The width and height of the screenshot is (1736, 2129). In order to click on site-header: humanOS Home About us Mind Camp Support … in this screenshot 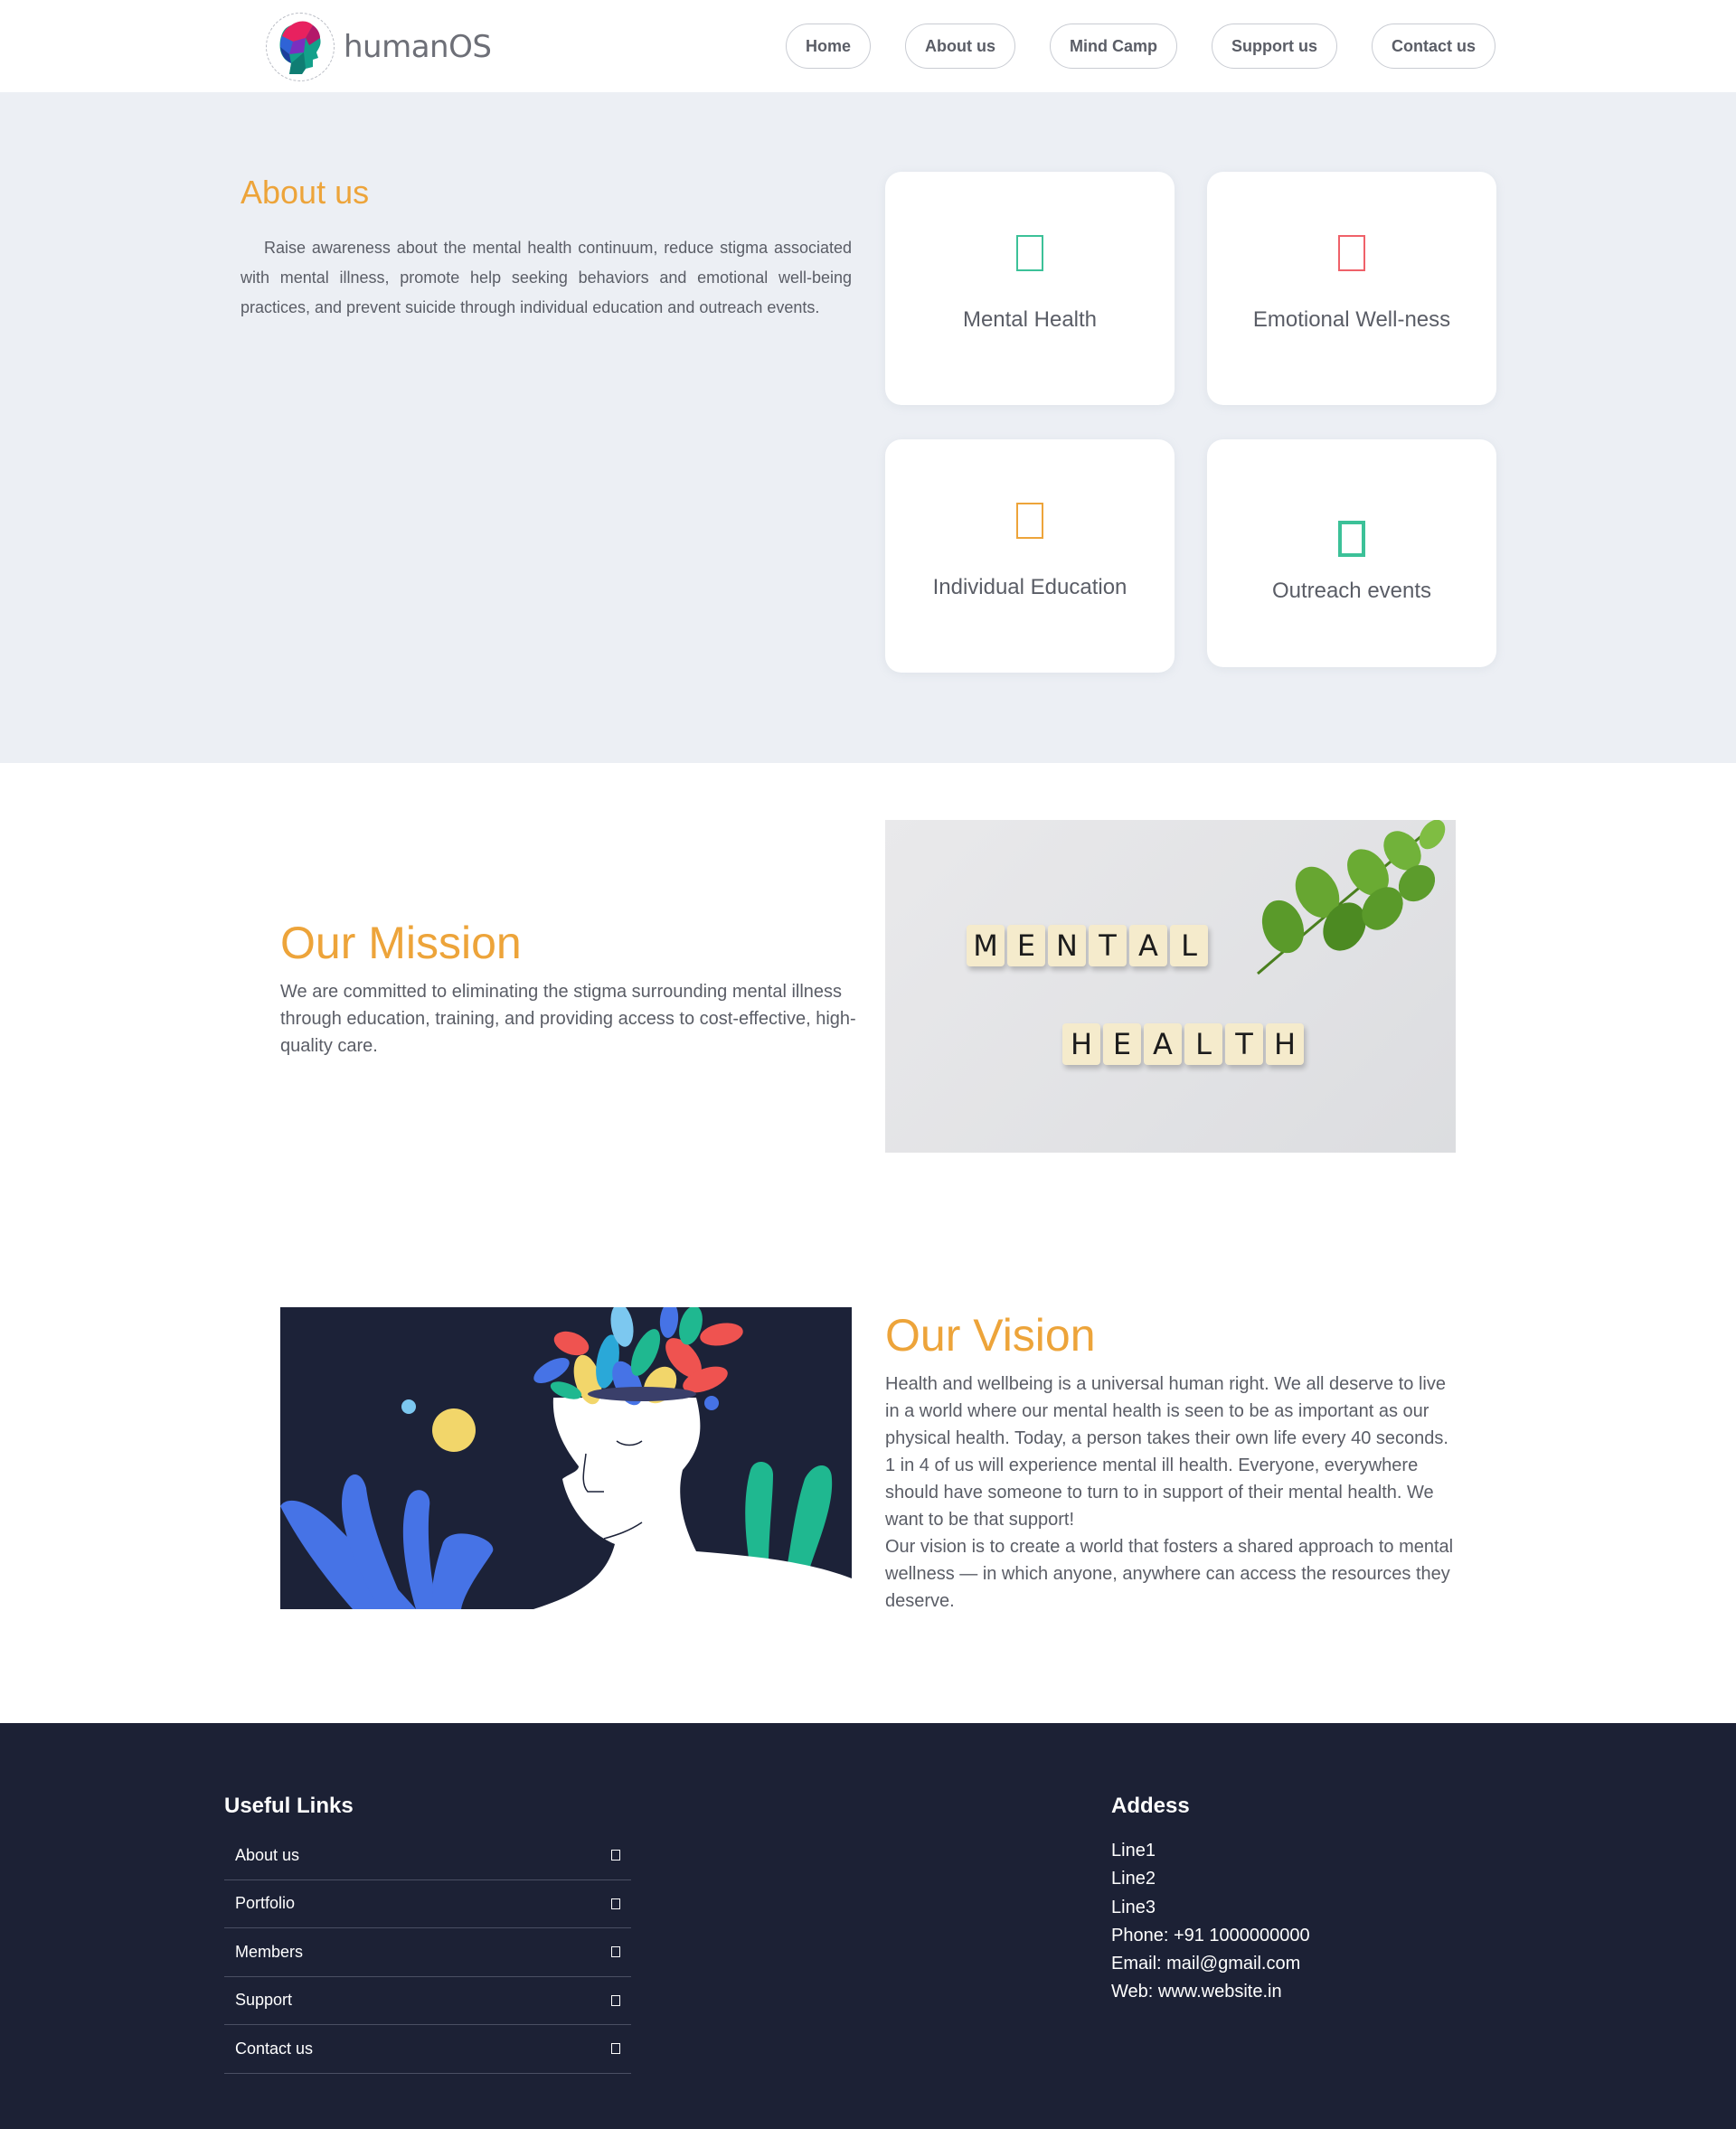, I will do `click(868, 46)`.